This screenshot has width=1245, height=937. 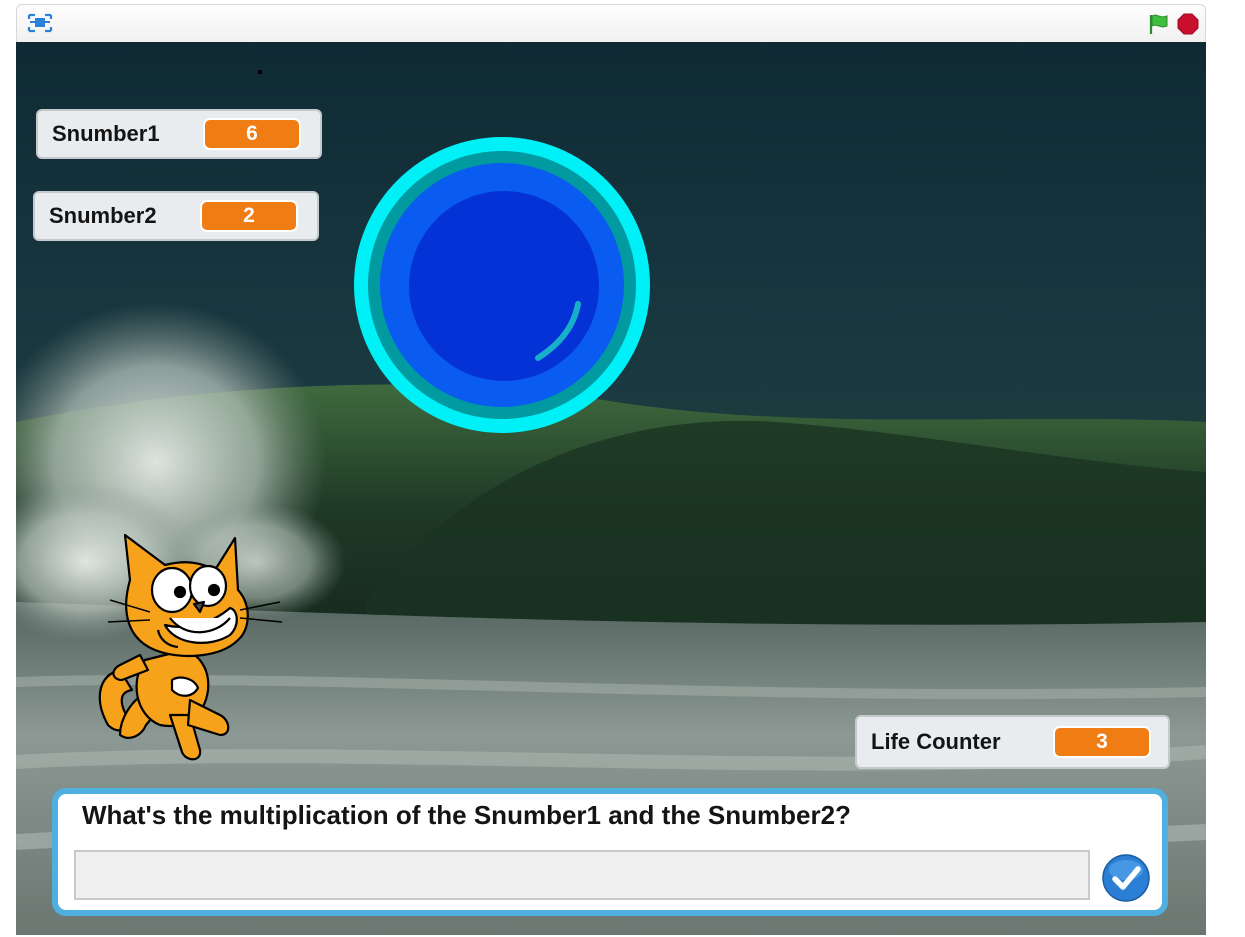 I want to click on stage-header, so click(x=611, y=23).